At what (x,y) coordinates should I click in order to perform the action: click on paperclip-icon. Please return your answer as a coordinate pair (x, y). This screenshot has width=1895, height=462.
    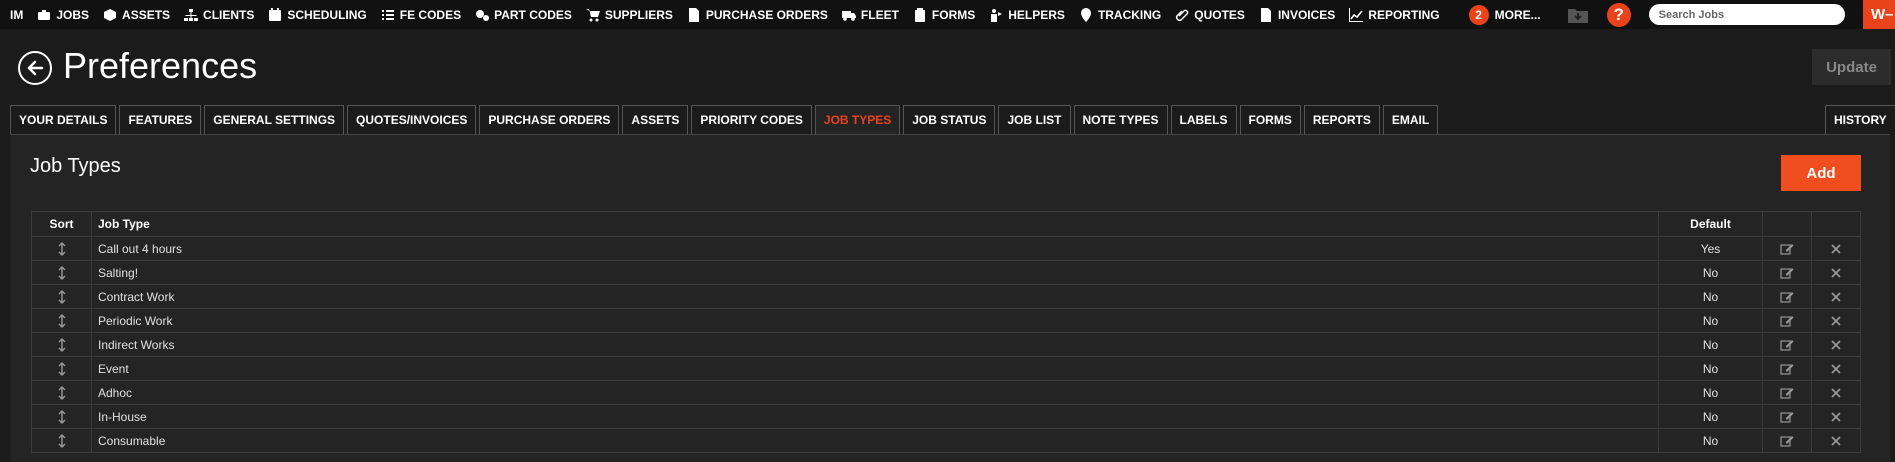
    Looking at the image, I should click on (1182, 15).